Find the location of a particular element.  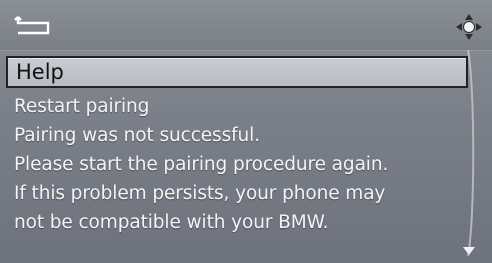

scroll-down-arrow-icon is located at coordinates (469, 248).